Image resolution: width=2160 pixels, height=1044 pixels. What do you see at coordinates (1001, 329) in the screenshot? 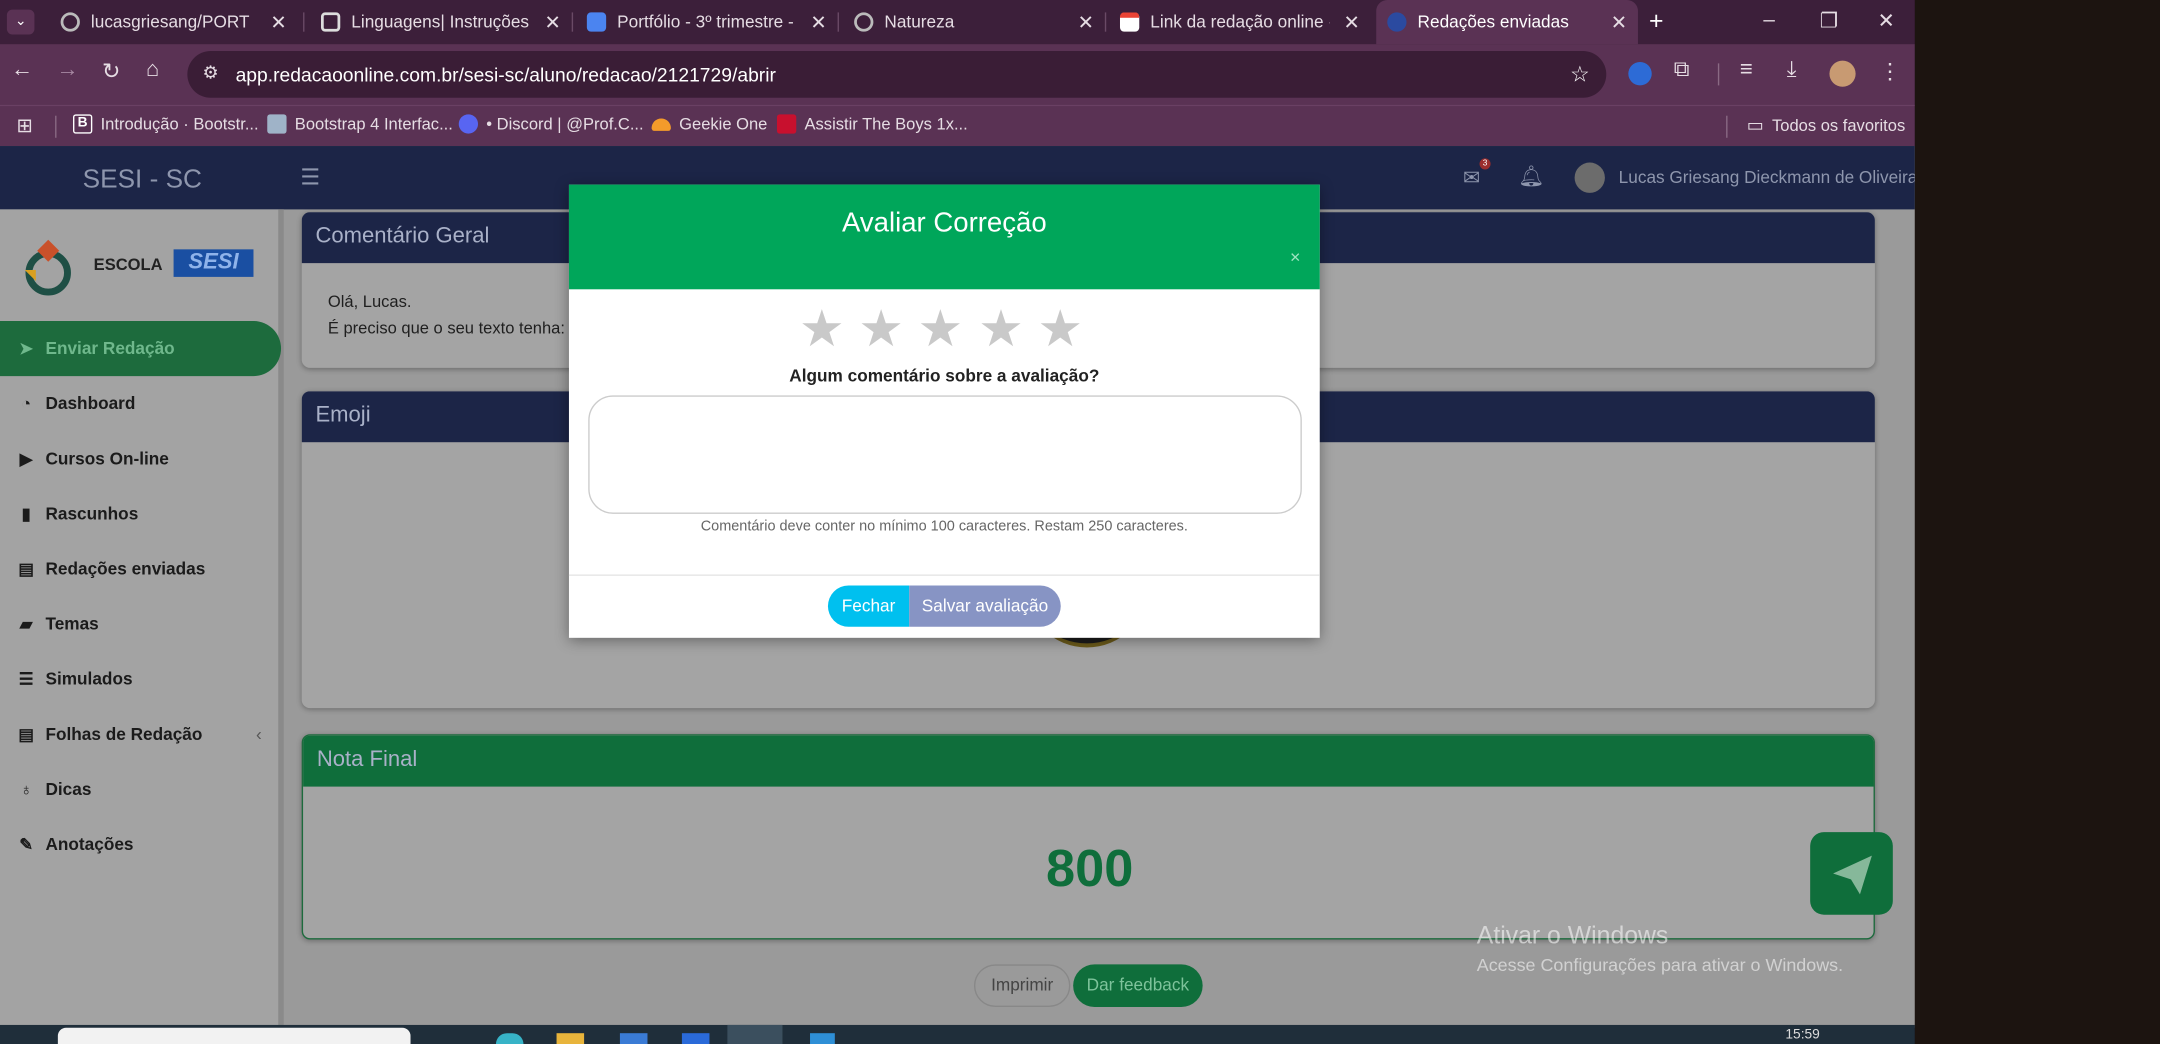
I see `star-rating-4: ★` at bounding box center [1001, 329].